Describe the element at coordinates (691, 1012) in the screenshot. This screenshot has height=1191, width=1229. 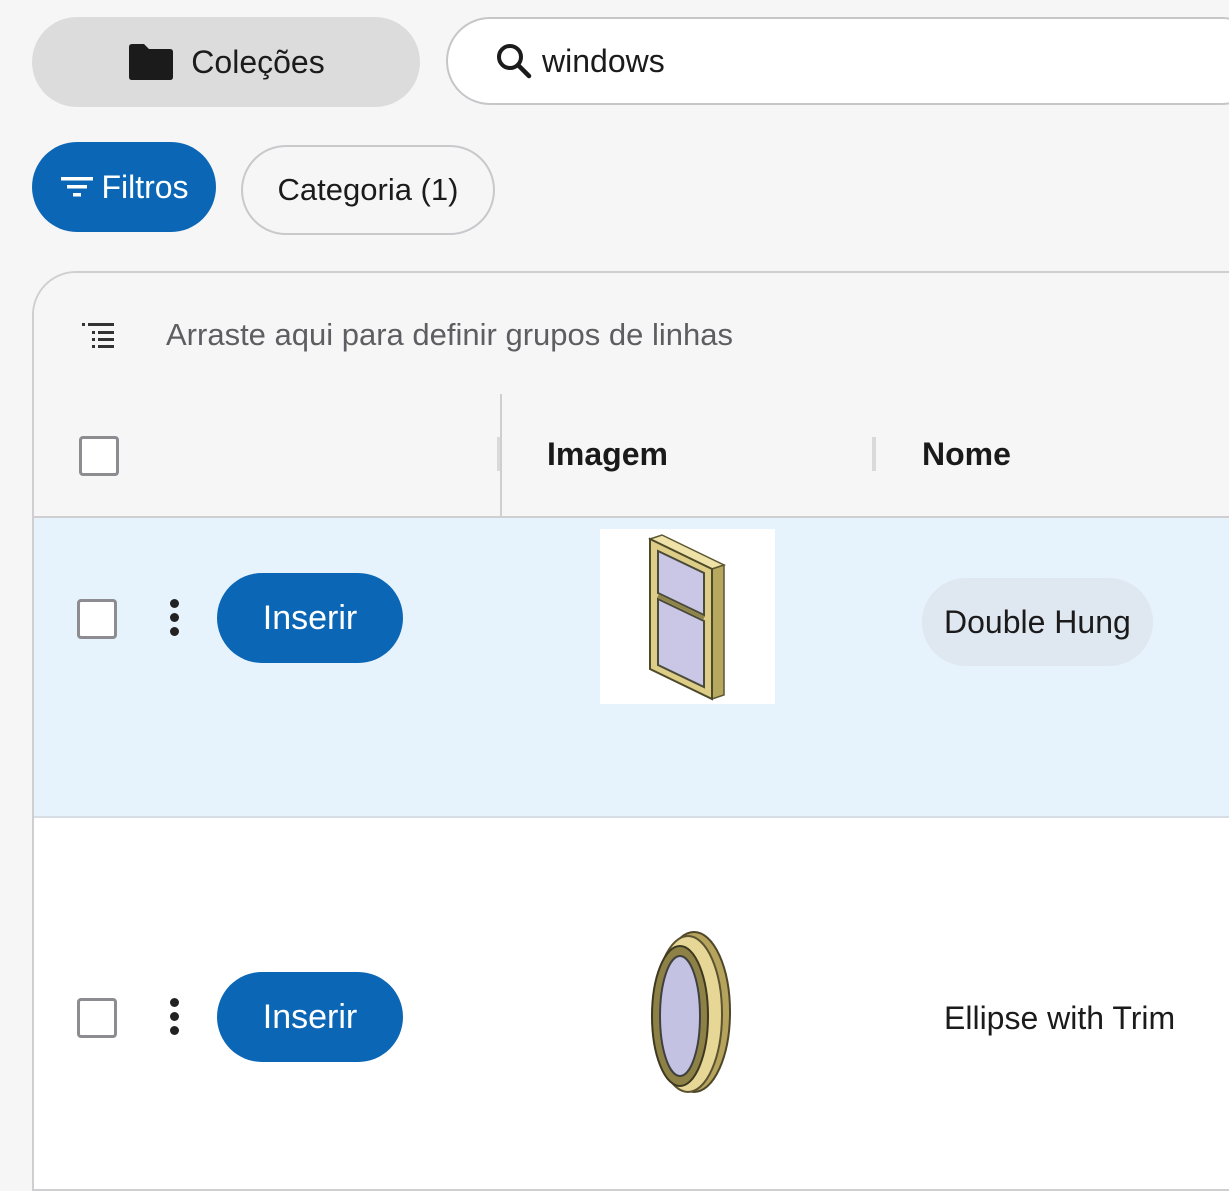
I see `ellipse-window-thumbnail` at that location.